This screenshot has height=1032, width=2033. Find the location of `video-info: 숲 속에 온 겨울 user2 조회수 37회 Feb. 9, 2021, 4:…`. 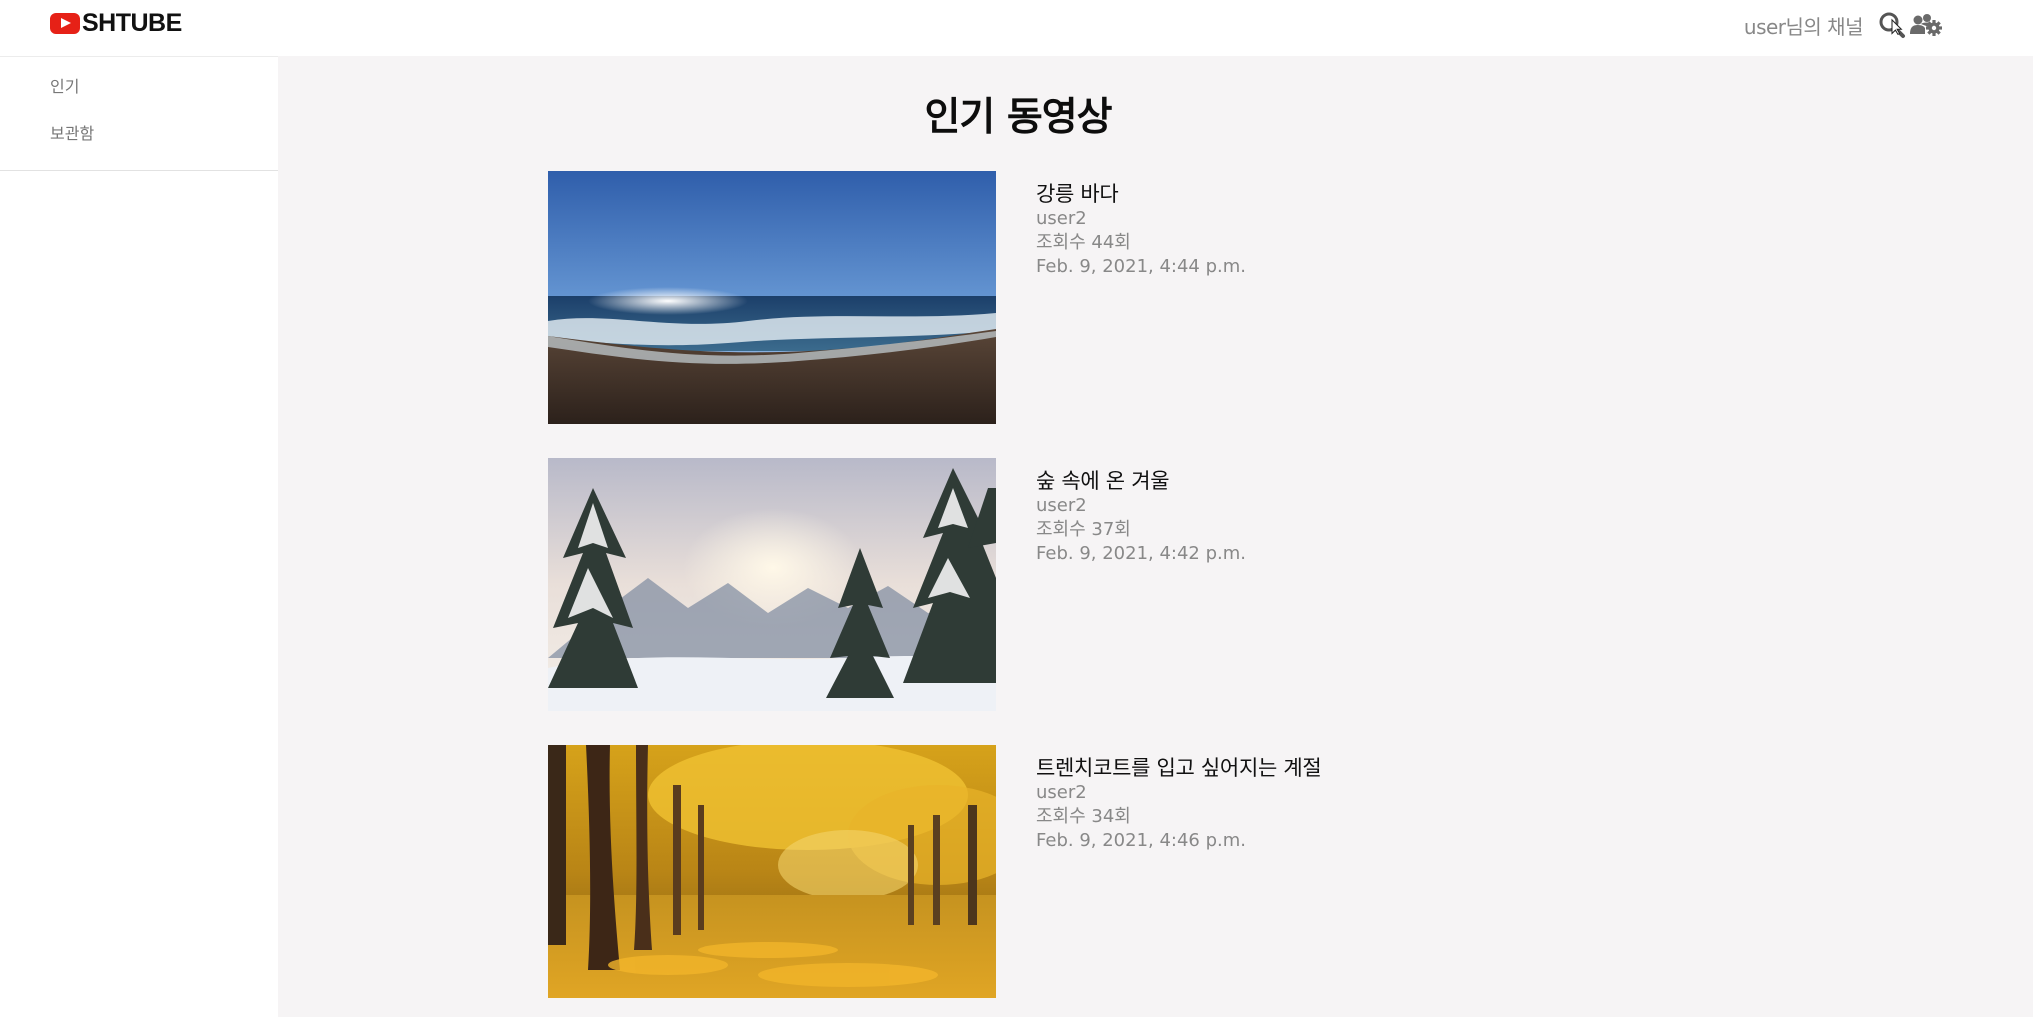

video-info: 숲 속에 온 겨울 user2 조회수 37회 Feb. 9, 2021, 4:… is located at coordinates (1141, 606).